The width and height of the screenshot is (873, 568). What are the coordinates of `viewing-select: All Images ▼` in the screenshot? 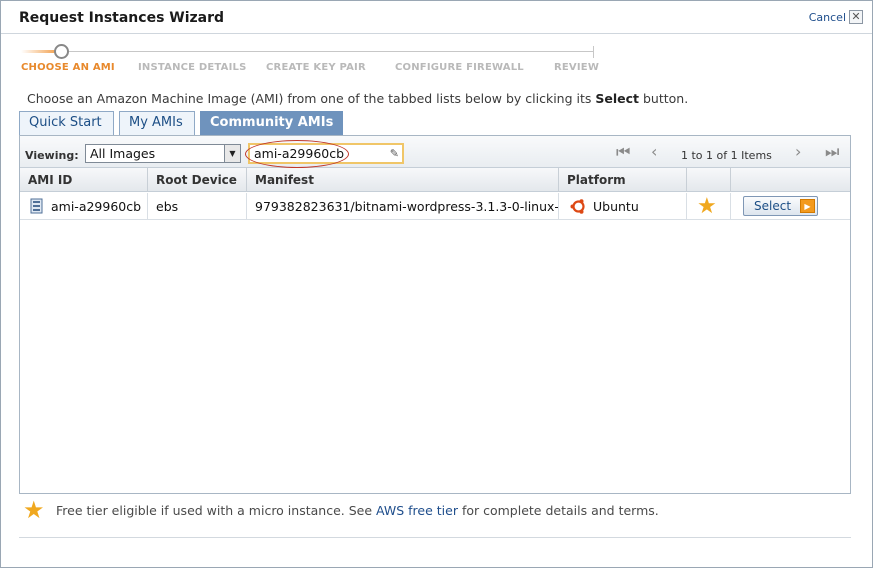 It's located at (163, 153).